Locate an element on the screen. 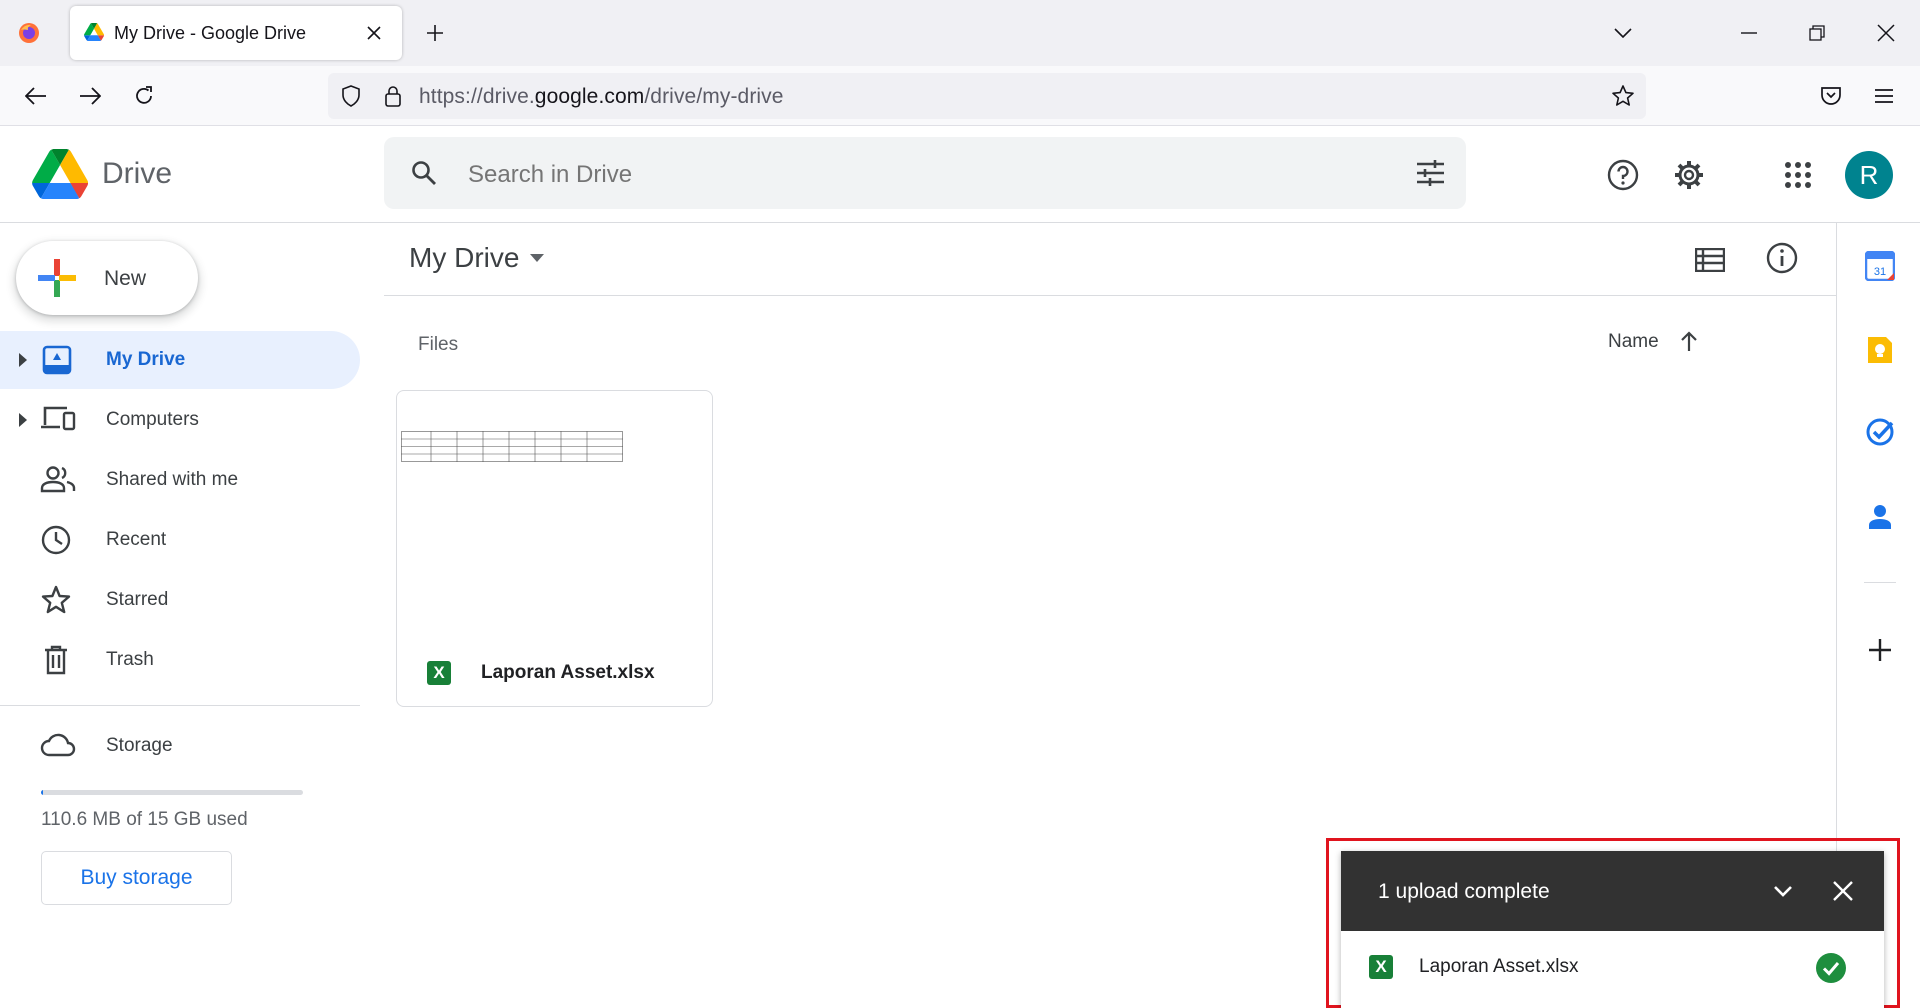 Image resolution: width=1920 pixels, height=1008 pixels. keep-icon is located at coordinates (1880, 350).